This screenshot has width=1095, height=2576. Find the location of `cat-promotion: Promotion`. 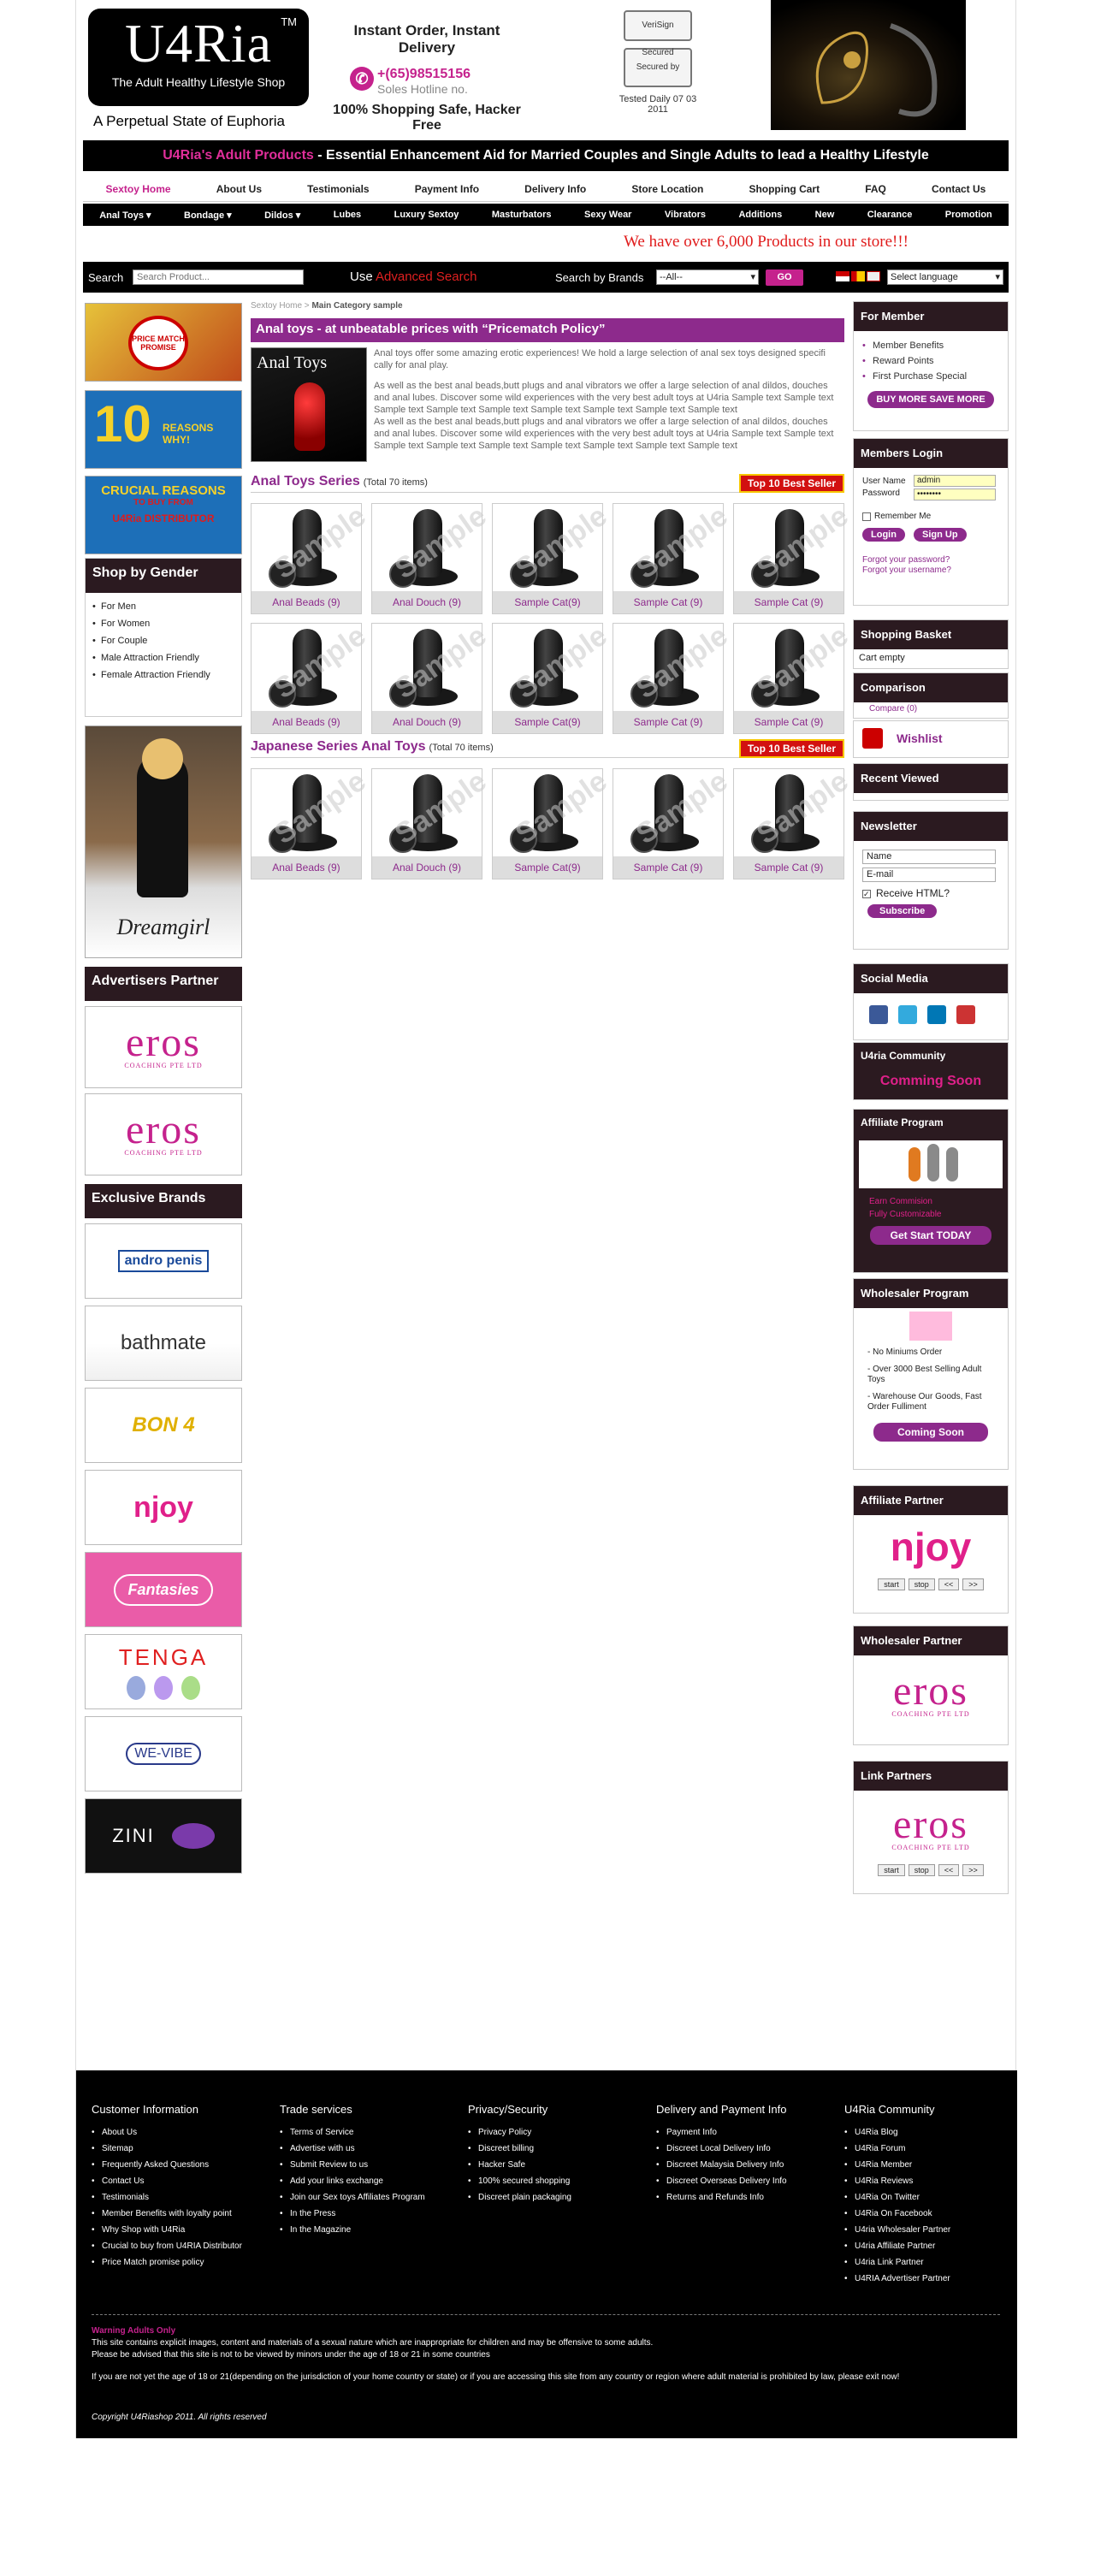

cat-promotion: Promotion is located at coordinates (968, 215).